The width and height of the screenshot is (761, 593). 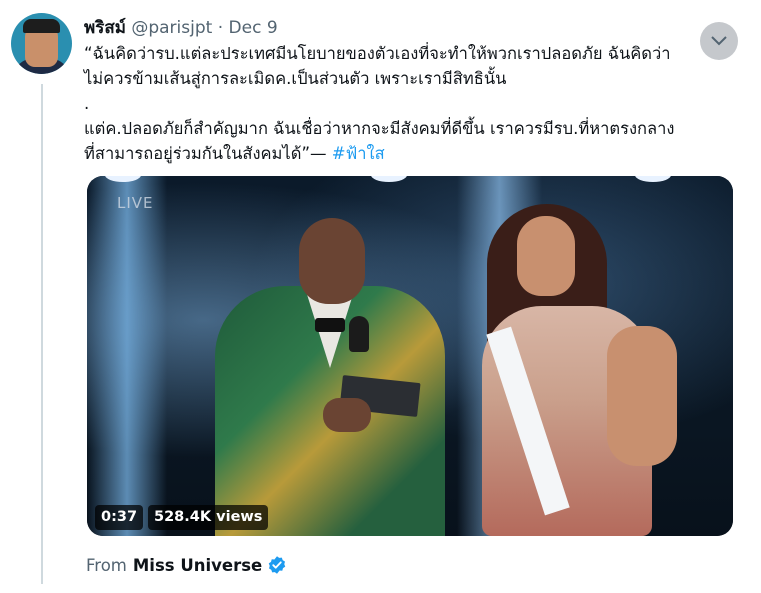 I want to click on tweet-header: พริสม์ @parisjpt · Dec 9, so click(x=181, y=27).